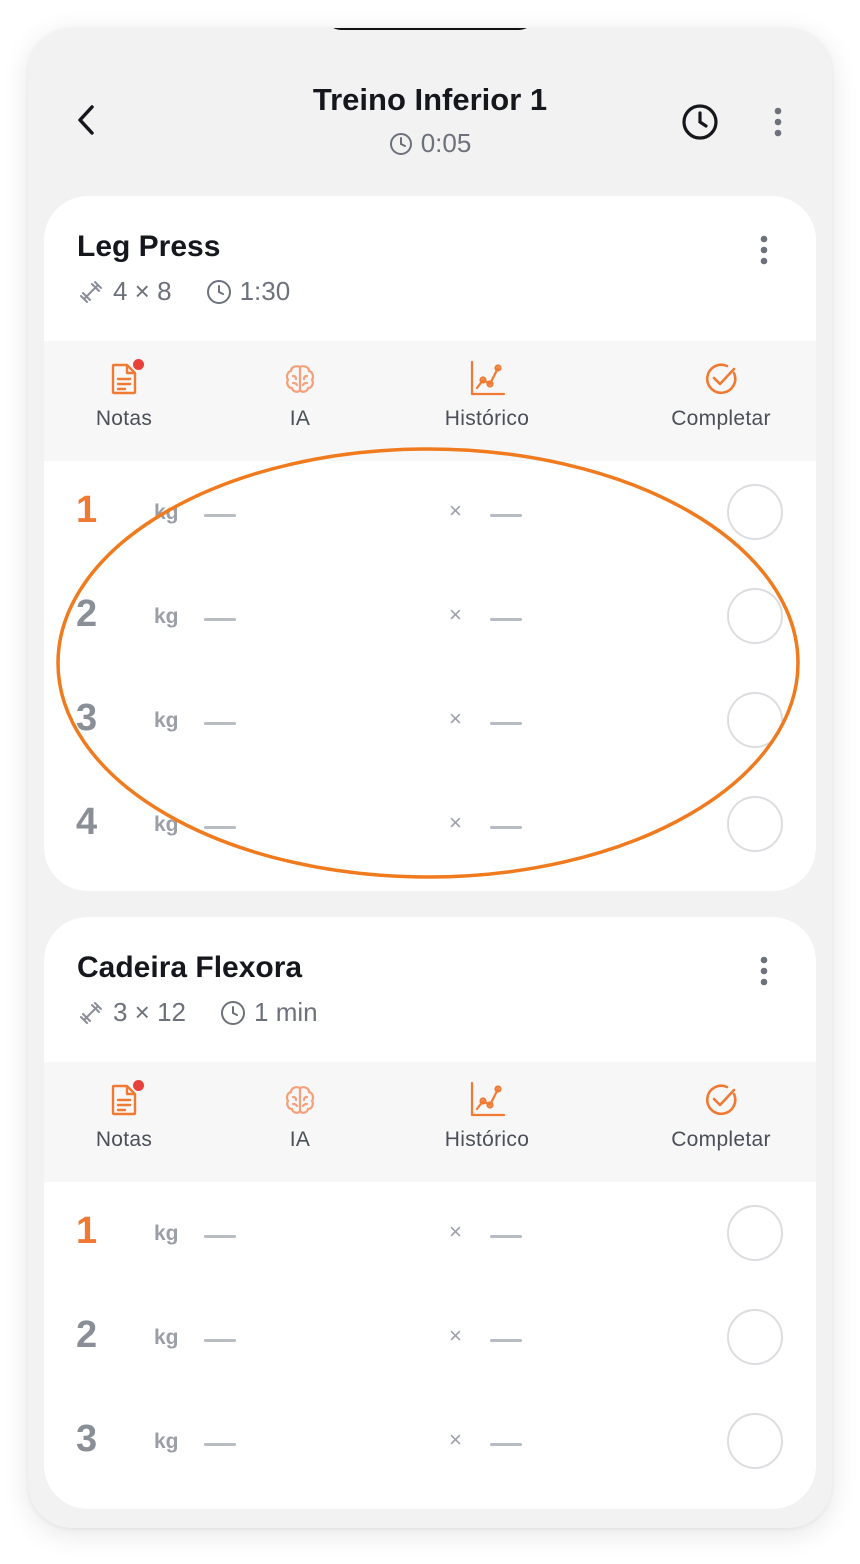 The width and height of the screenshot is (860, 1564). I want to click on rest-time: 1 min, so click(286, 1012).